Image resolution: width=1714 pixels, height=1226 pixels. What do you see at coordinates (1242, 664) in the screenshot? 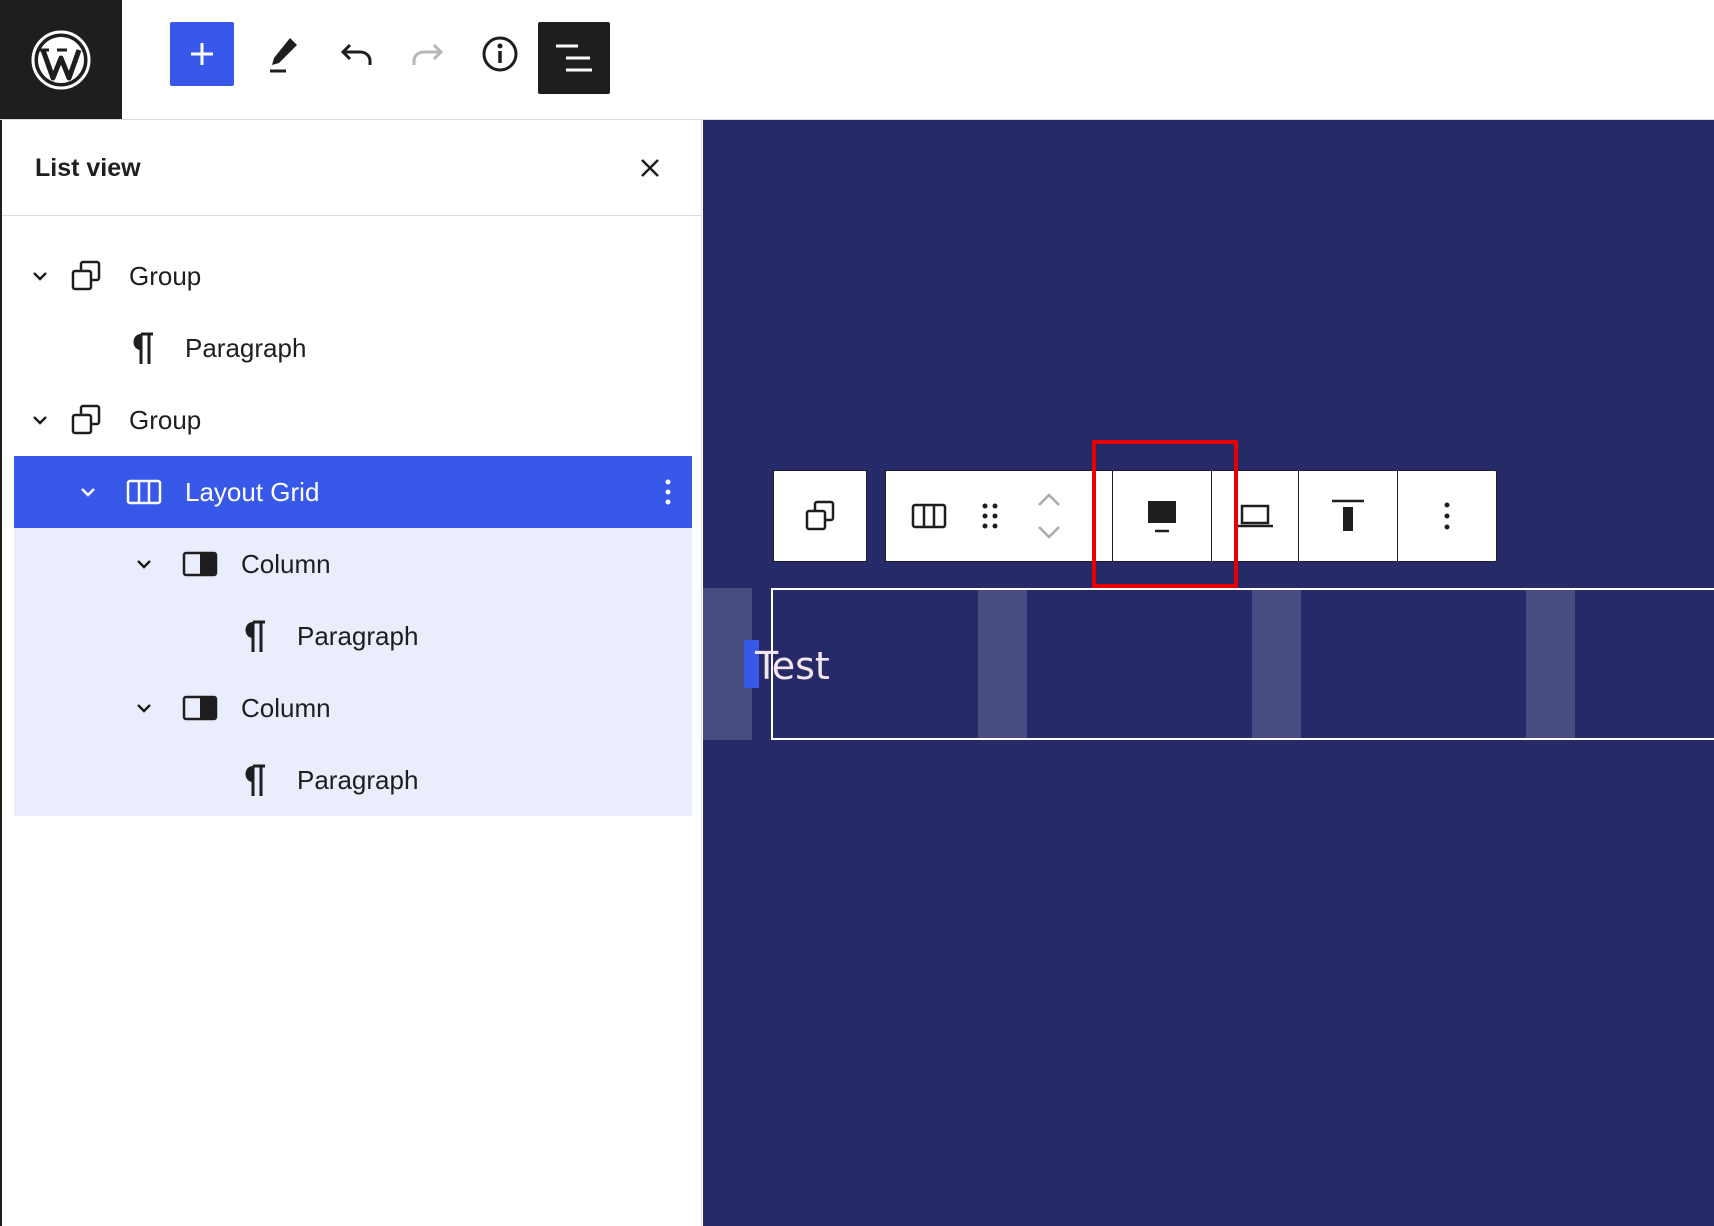
I see `layout-grid-block` at bounding box center [1242, 664].